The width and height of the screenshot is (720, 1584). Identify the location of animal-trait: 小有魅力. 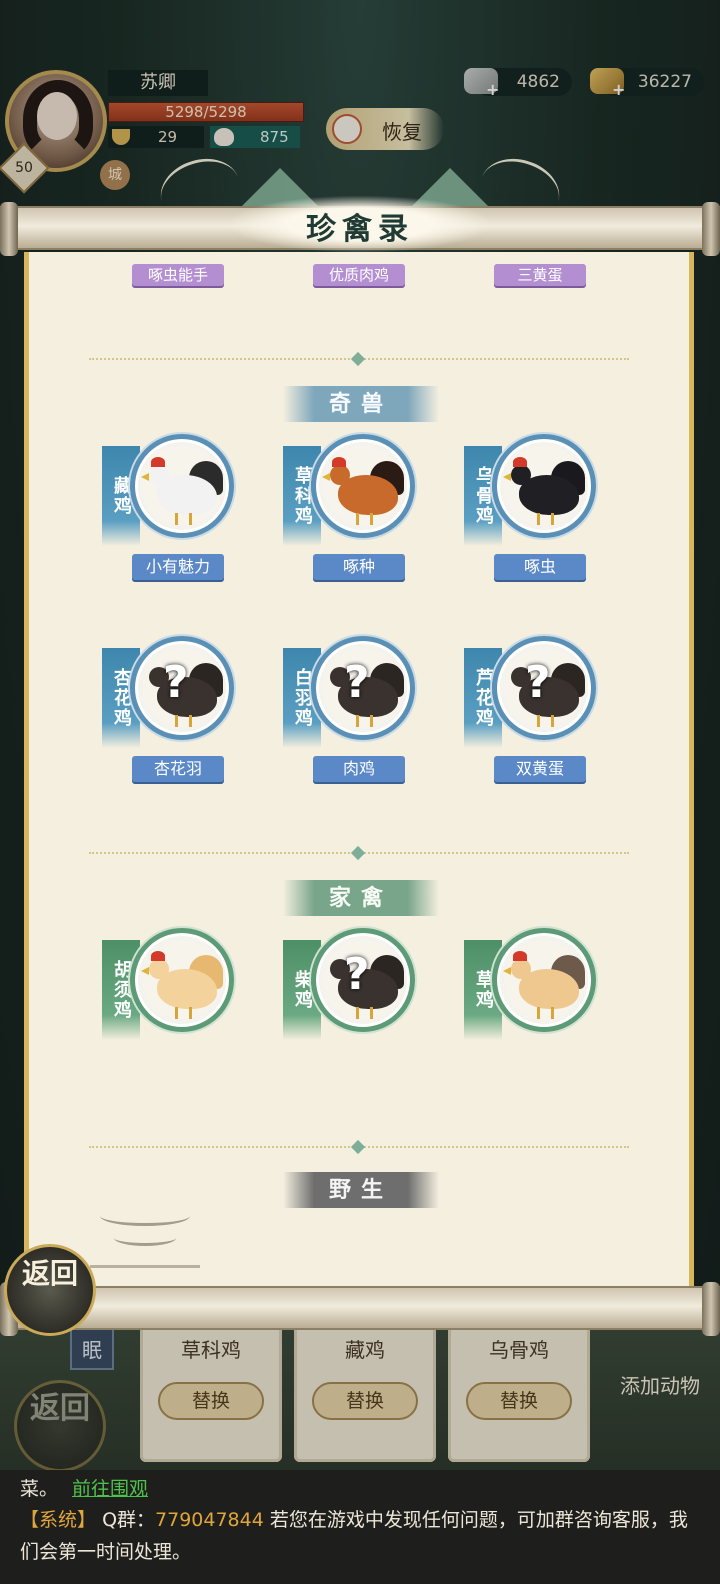
(178, 567).